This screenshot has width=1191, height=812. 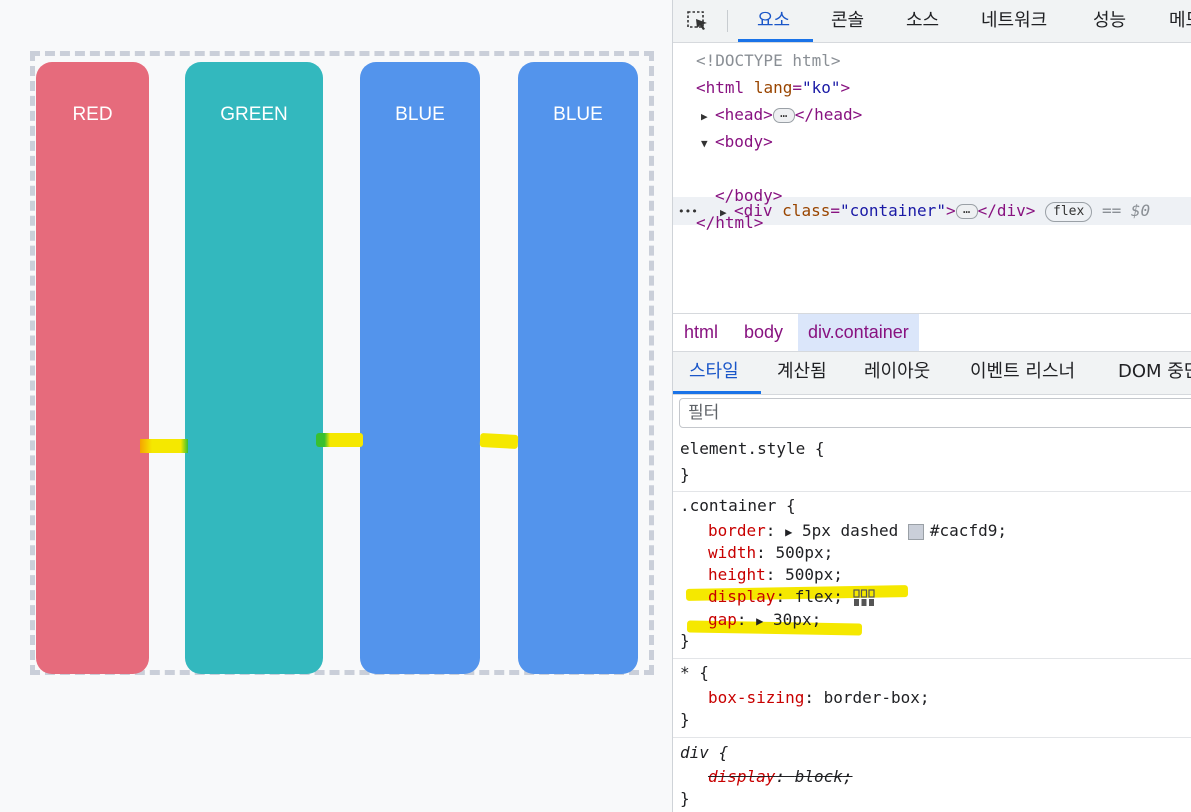 What do you see at coordinates (1126, 210) in the screenshot?
I see `selected-marker: == $0` at bounding box center [1126, 210].